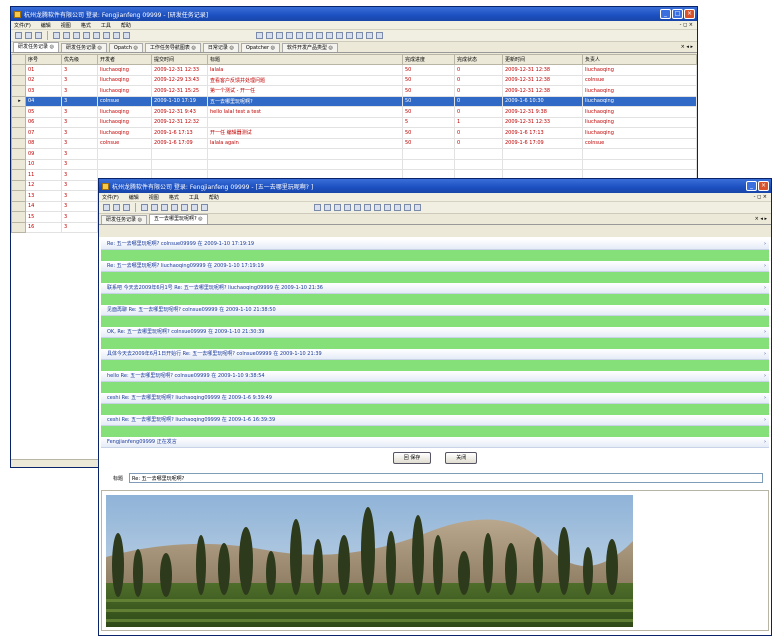 Image resolution: width=772 pixels, height=638 pixels. Describe the element at coordinates (43, 154) in the screenshot. I see `table-cell: 09` at that location.